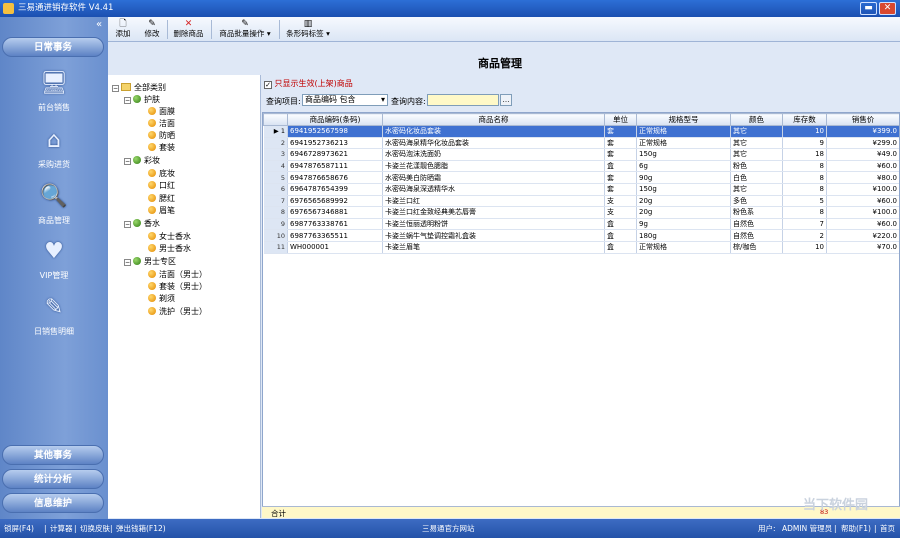  Describe the element at coordinates (335, 177) in the screenshot. I see `table-cell: 6947876658676` at that location.